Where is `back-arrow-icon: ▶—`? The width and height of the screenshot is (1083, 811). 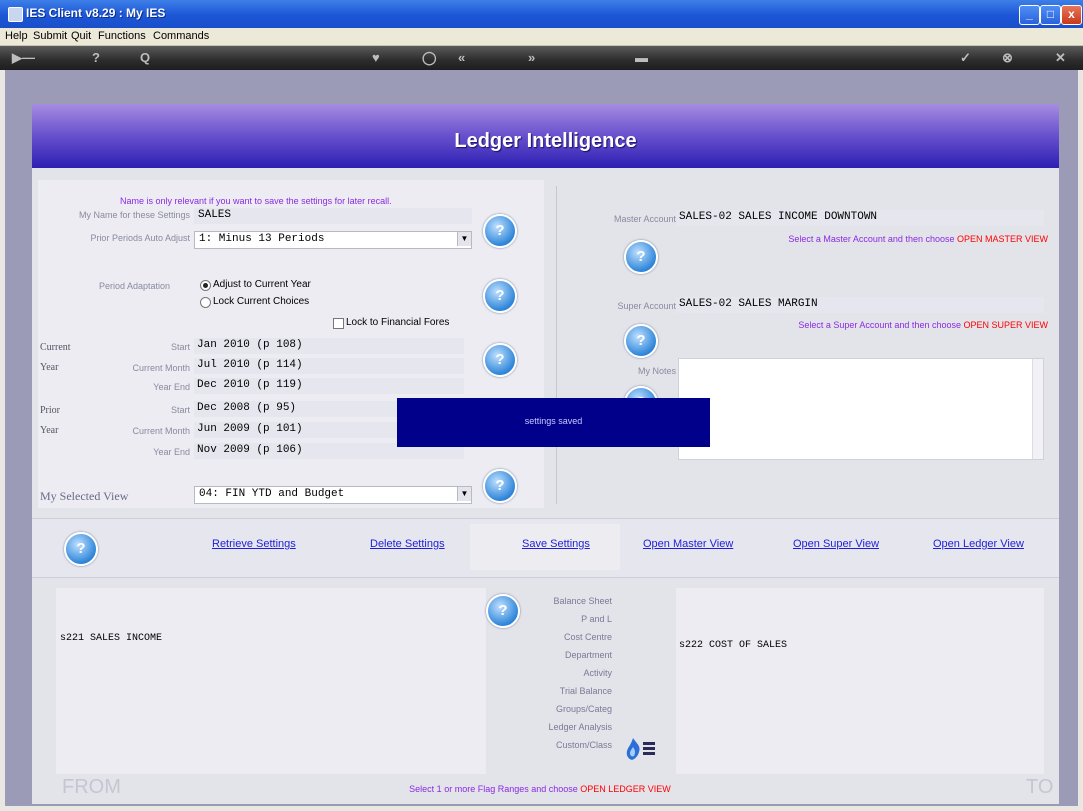 back-arrow-icon: ▶— is located at coordinates (23, 58).